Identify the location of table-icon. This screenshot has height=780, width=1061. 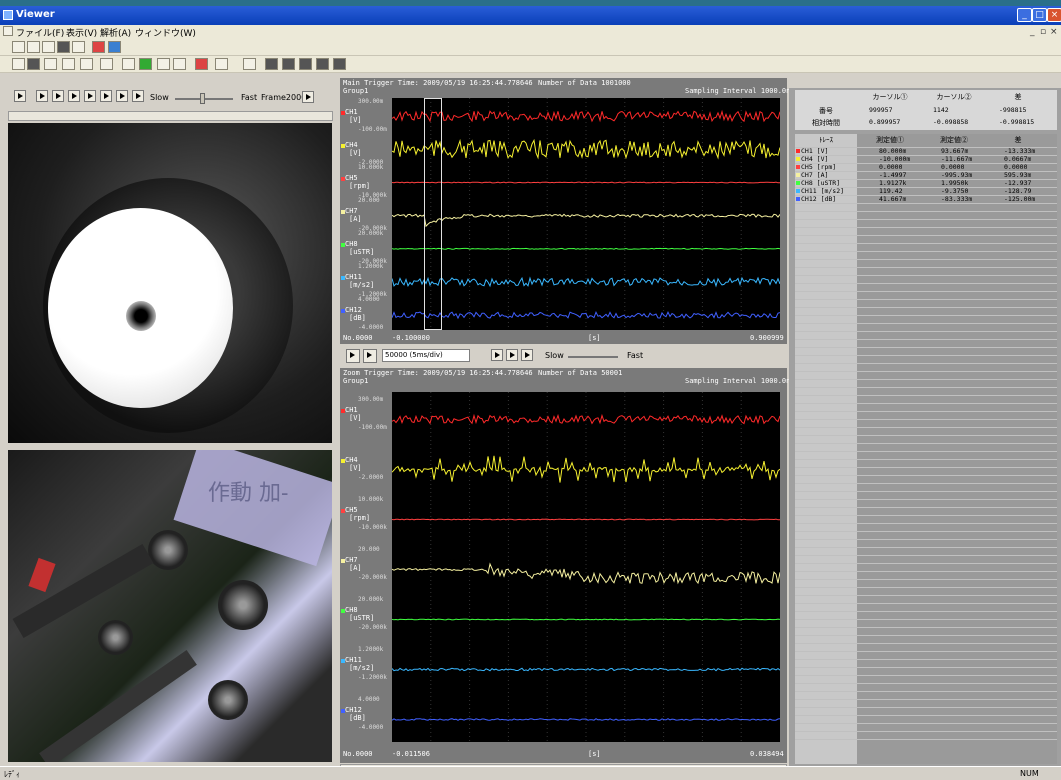
(128, 64).